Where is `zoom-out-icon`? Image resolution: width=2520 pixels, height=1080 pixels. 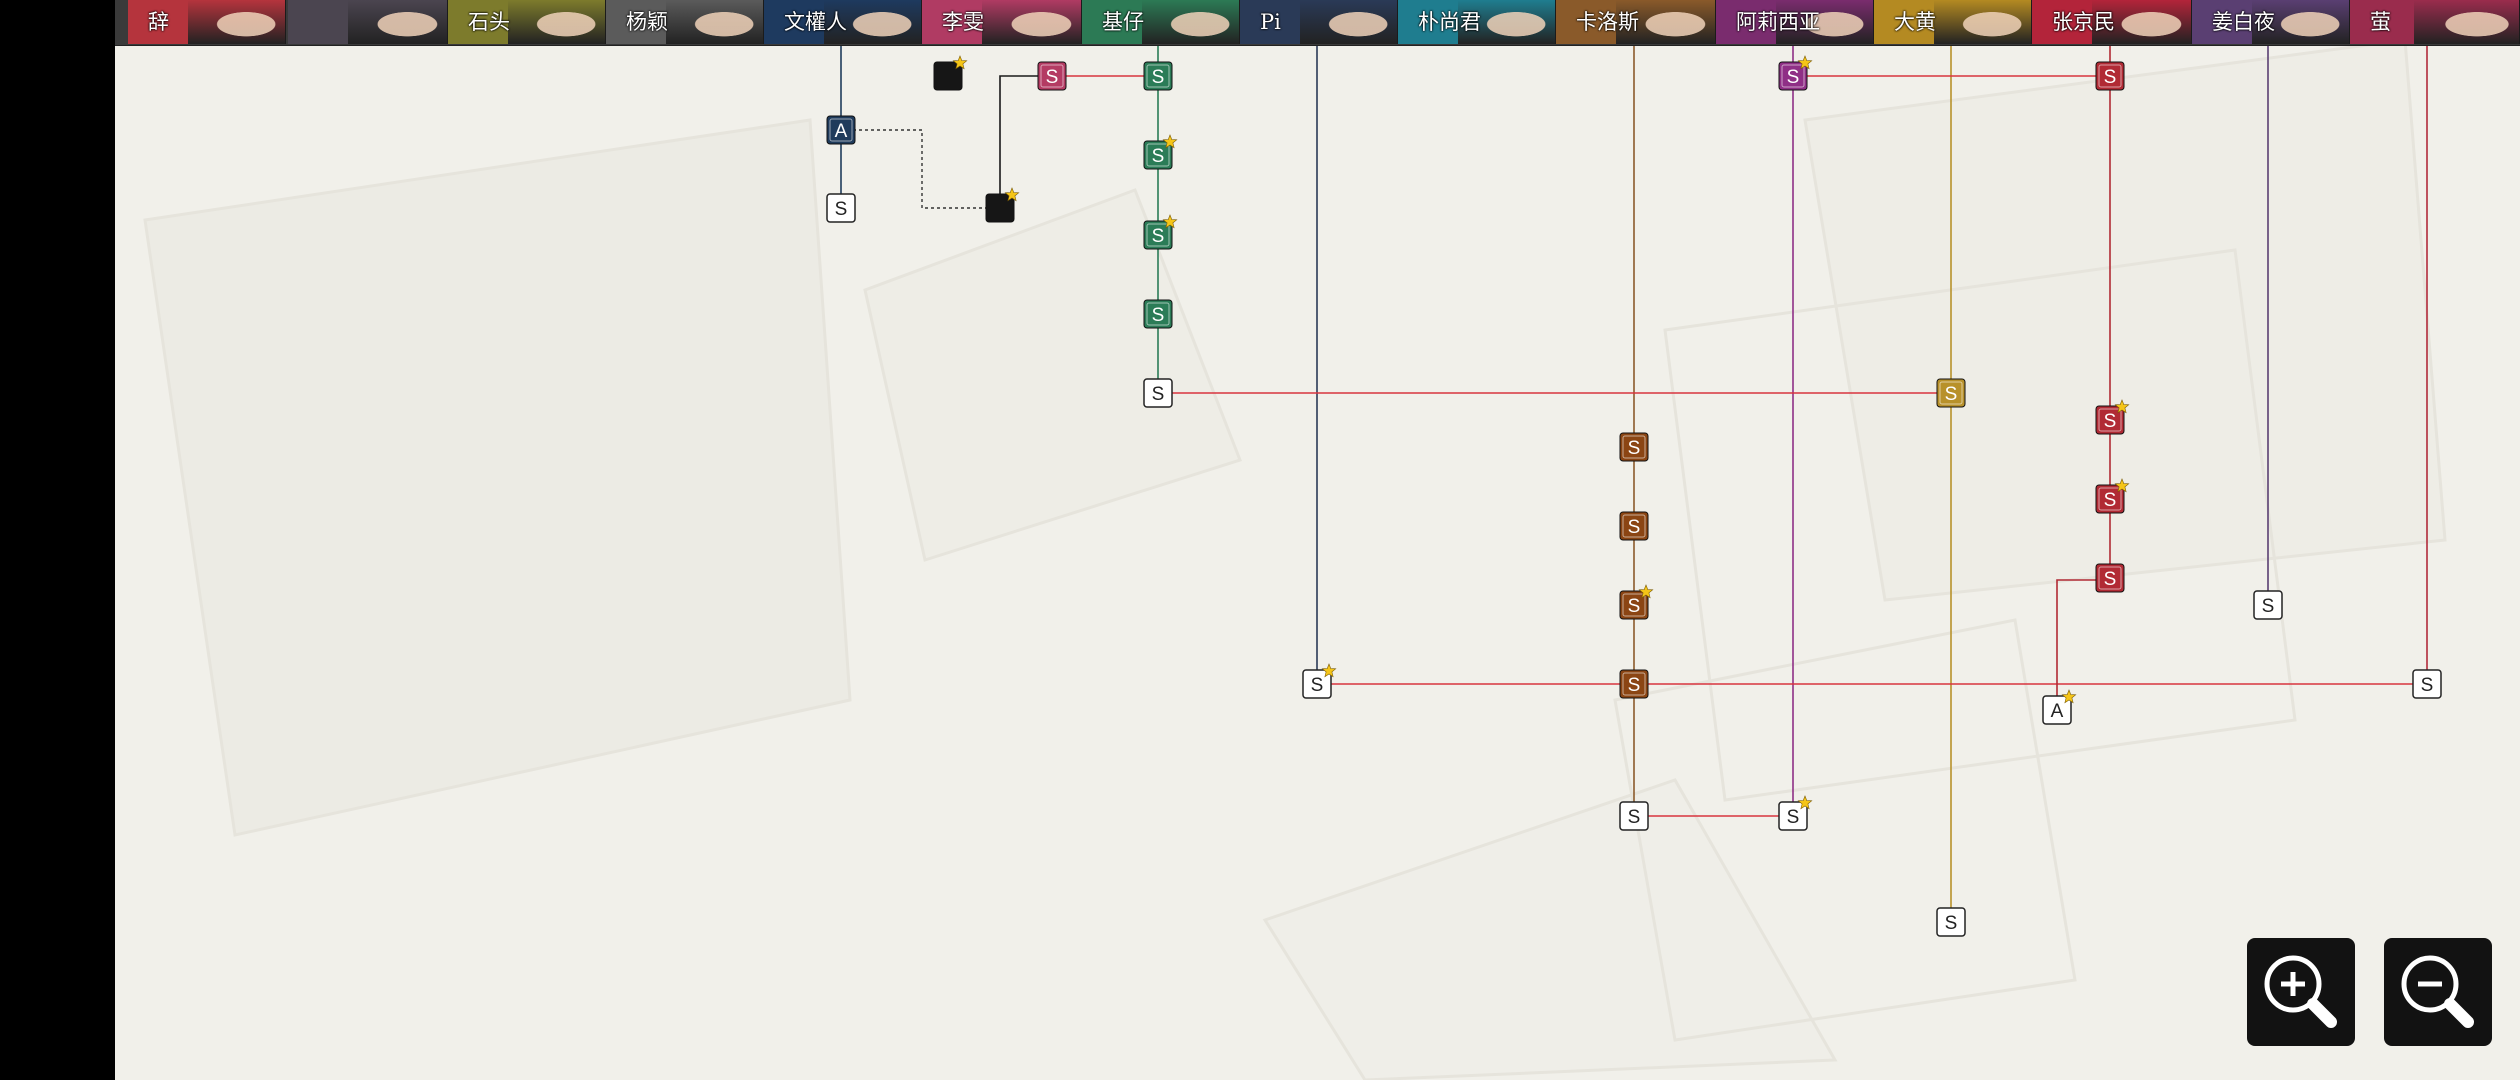 zoom-out-icon is located at coordinates (2437, 991).